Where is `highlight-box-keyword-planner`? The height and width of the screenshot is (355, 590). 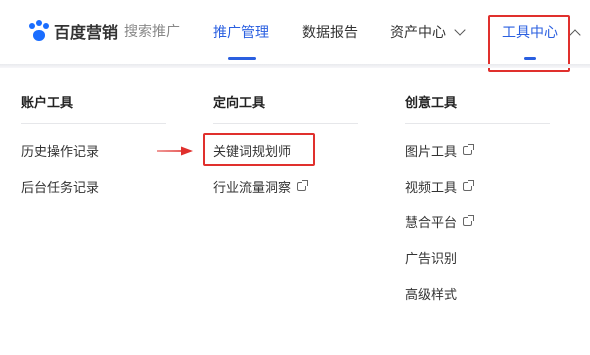
highlight-box-keyword-planner is located at coordinates (259, 149).